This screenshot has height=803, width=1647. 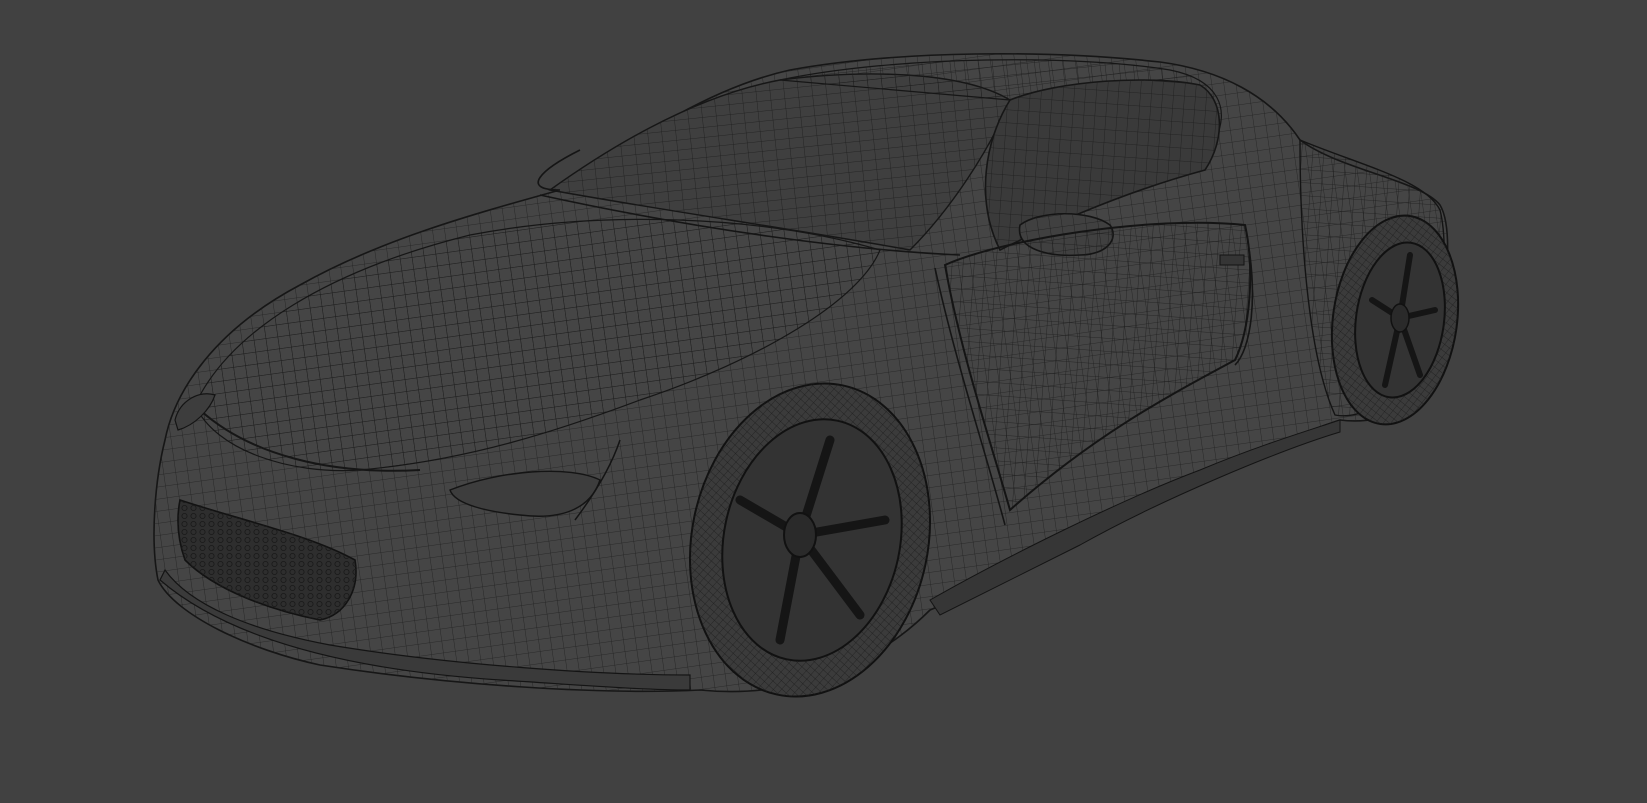 I want to click on door-handle, so click(x=1232, y=260).